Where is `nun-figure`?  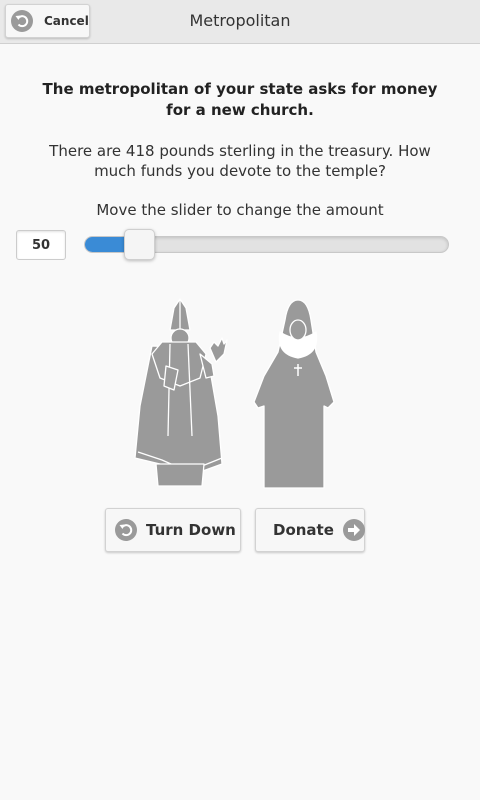 nun-figure is located at coordinates (294, 394).